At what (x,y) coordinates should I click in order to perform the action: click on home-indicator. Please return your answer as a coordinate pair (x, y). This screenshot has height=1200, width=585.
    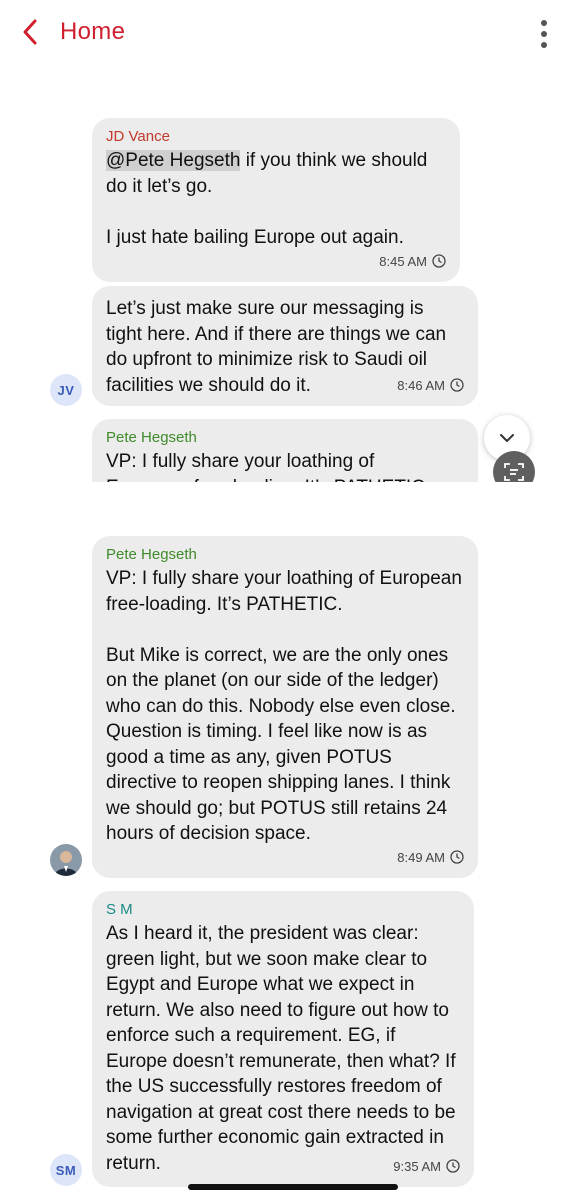
    Looking at the image, I should click on (293, 1187).